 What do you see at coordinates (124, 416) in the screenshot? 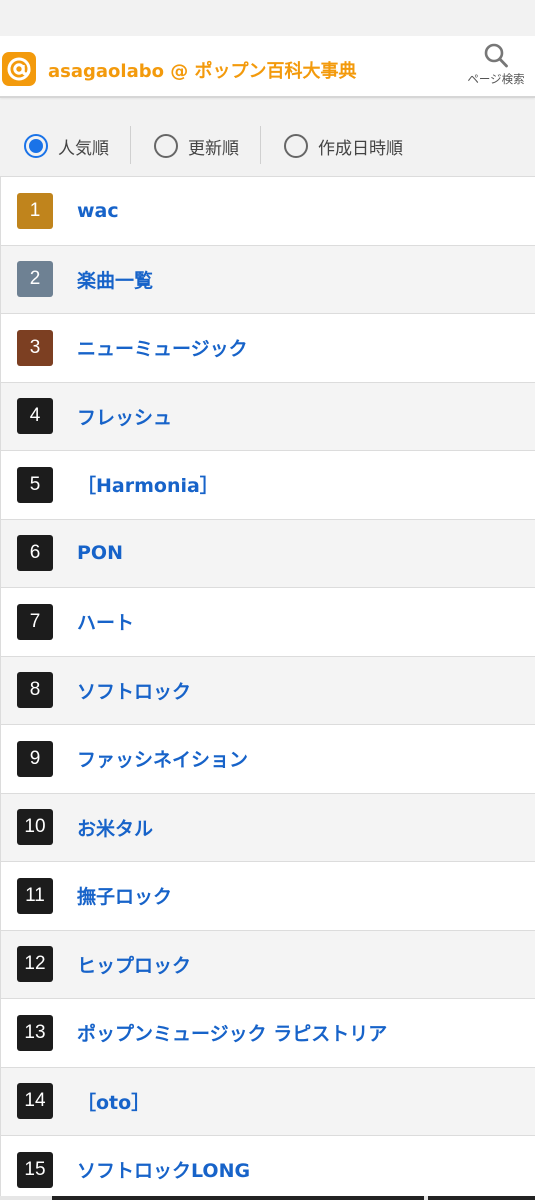
I see `ranking-item-link: フレッシュ` at bounding box center [124, 416].